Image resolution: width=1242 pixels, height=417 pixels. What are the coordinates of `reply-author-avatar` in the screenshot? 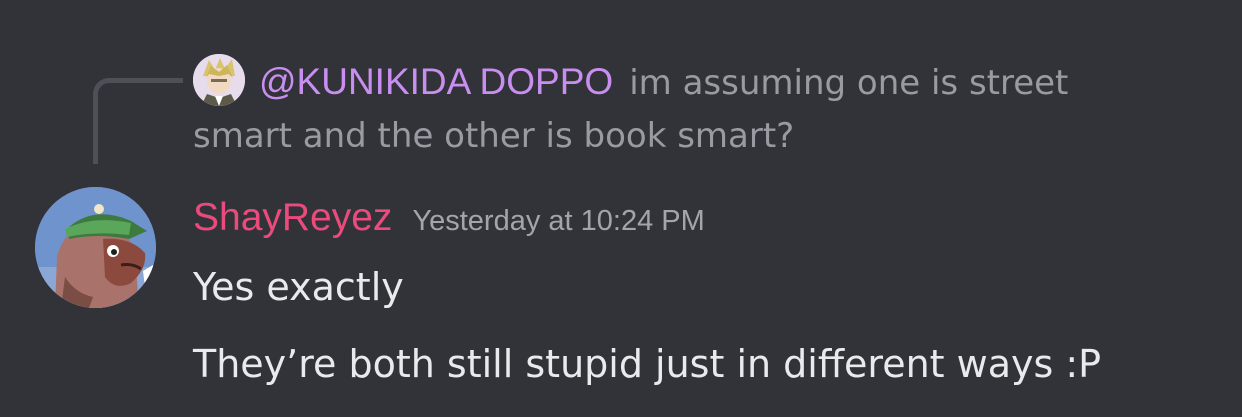 It's located at (219, 80).